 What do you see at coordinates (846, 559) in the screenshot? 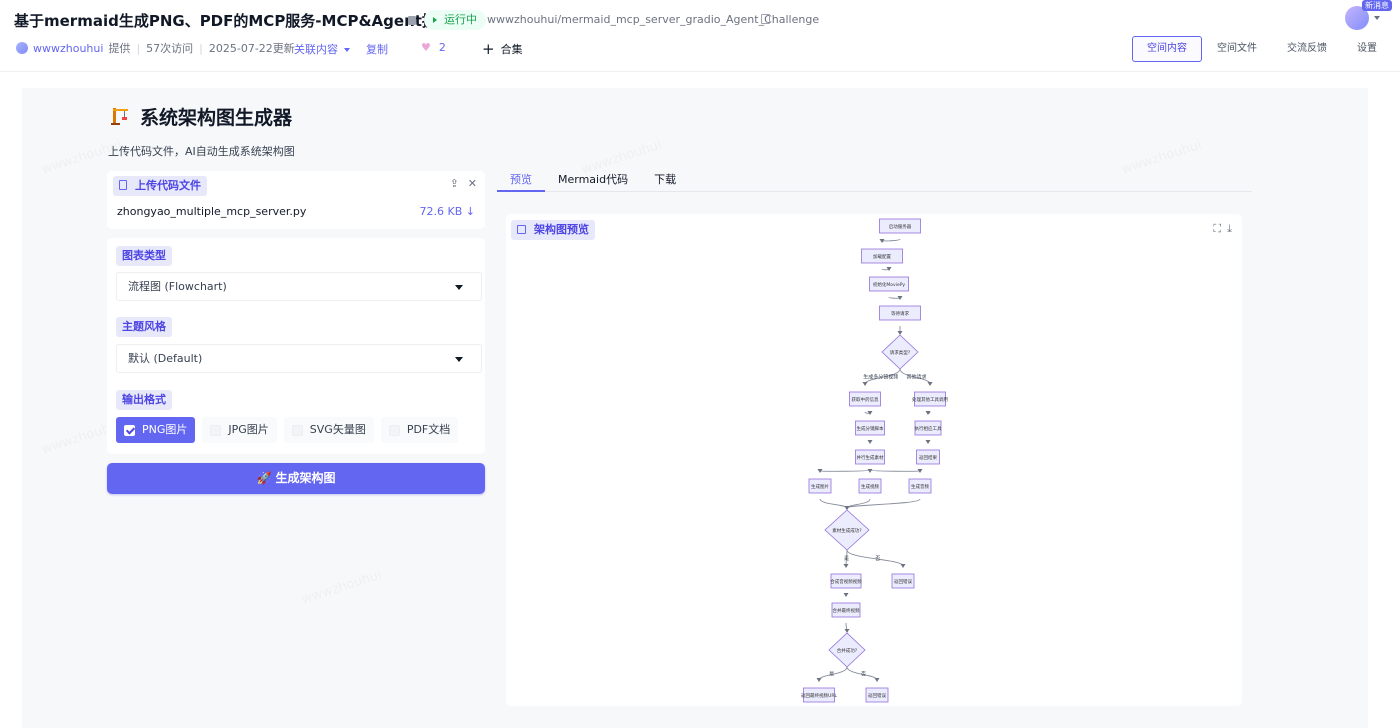
I see `flowchart-edge-label: 是` at bounding box center [846, 559].